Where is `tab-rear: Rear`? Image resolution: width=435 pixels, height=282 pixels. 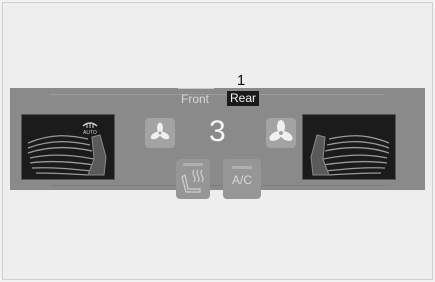
tab-rear: Rear is located at coordinates (243, 98).